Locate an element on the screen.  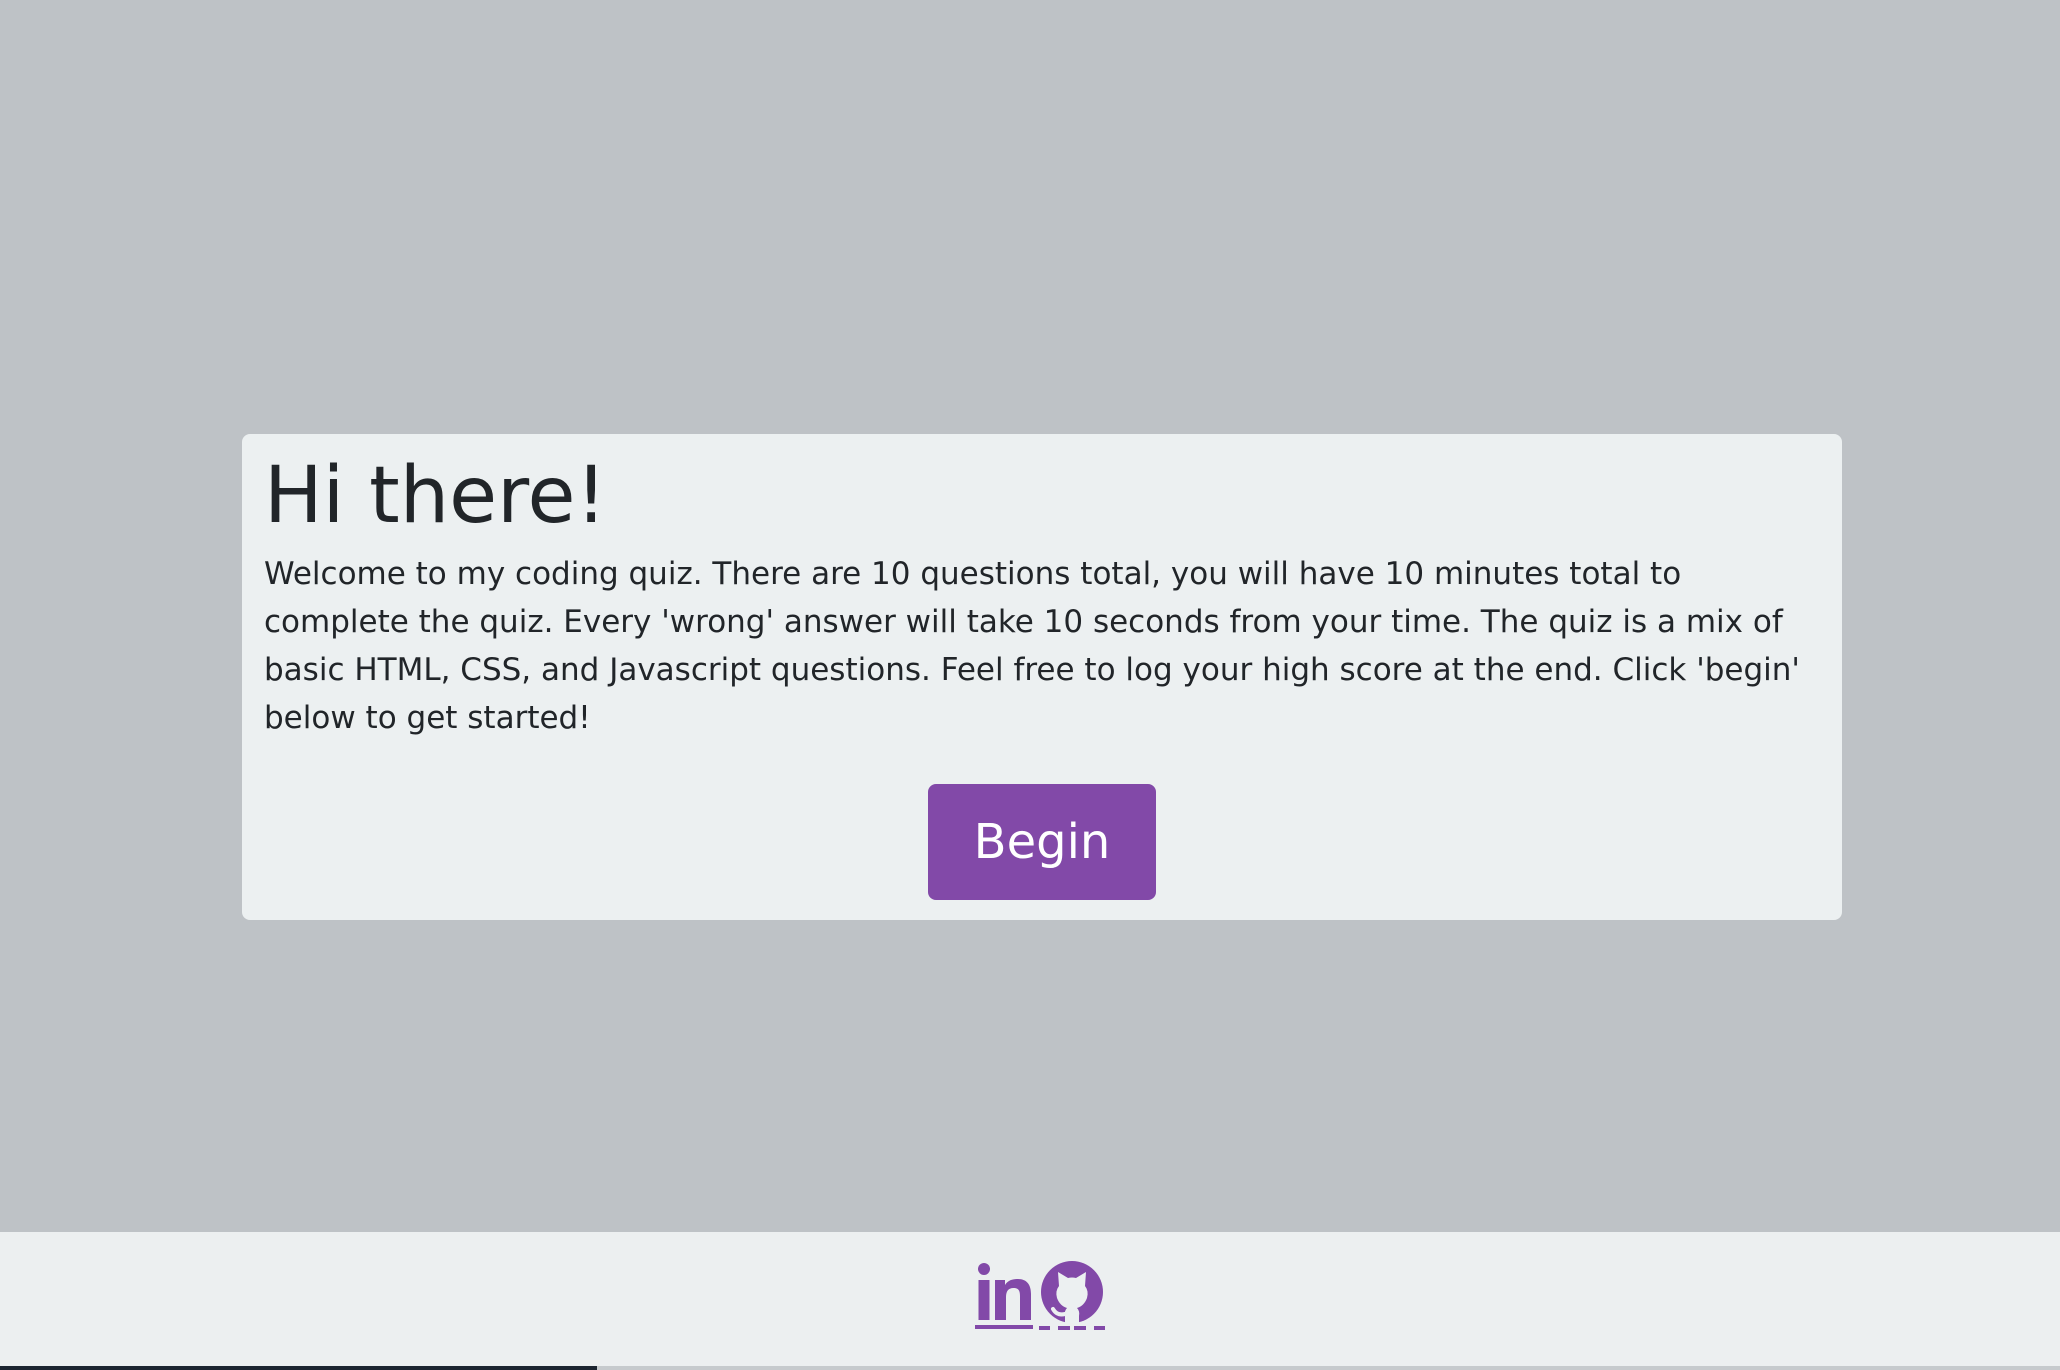
footer is located at coordinates (1030, 1301).